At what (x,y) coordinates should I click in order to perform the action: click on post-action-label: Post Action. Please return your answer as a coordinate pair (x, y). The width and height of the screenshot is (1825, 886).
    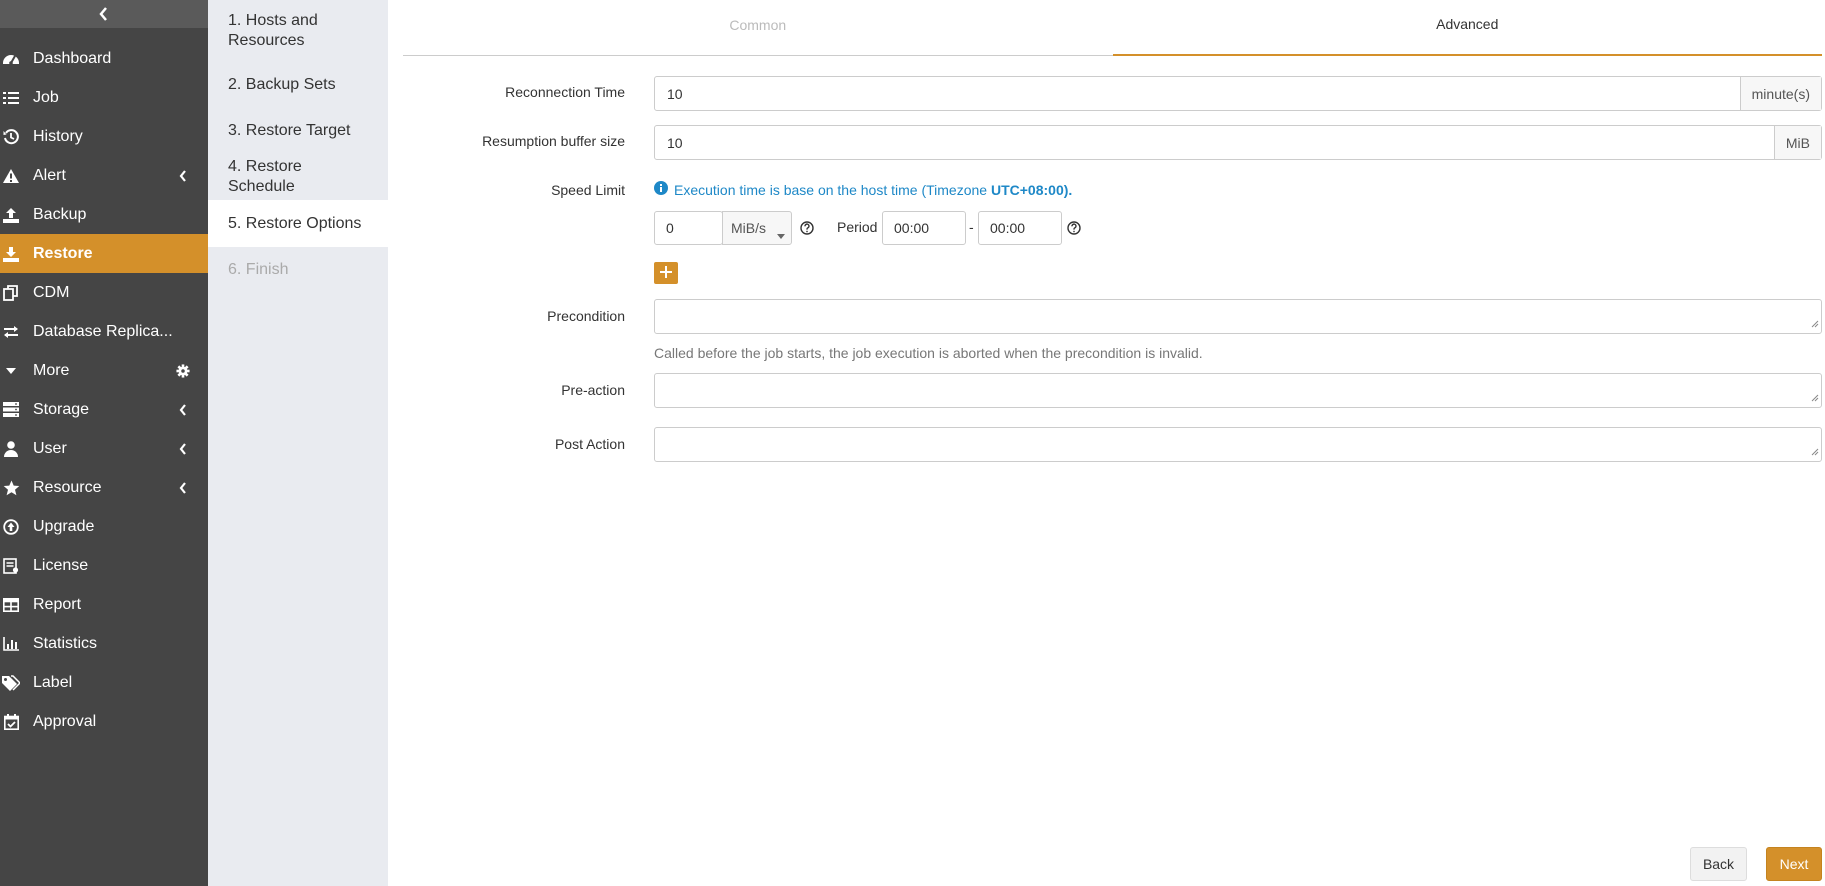
    Looking at the image, I should click on (589, 444).